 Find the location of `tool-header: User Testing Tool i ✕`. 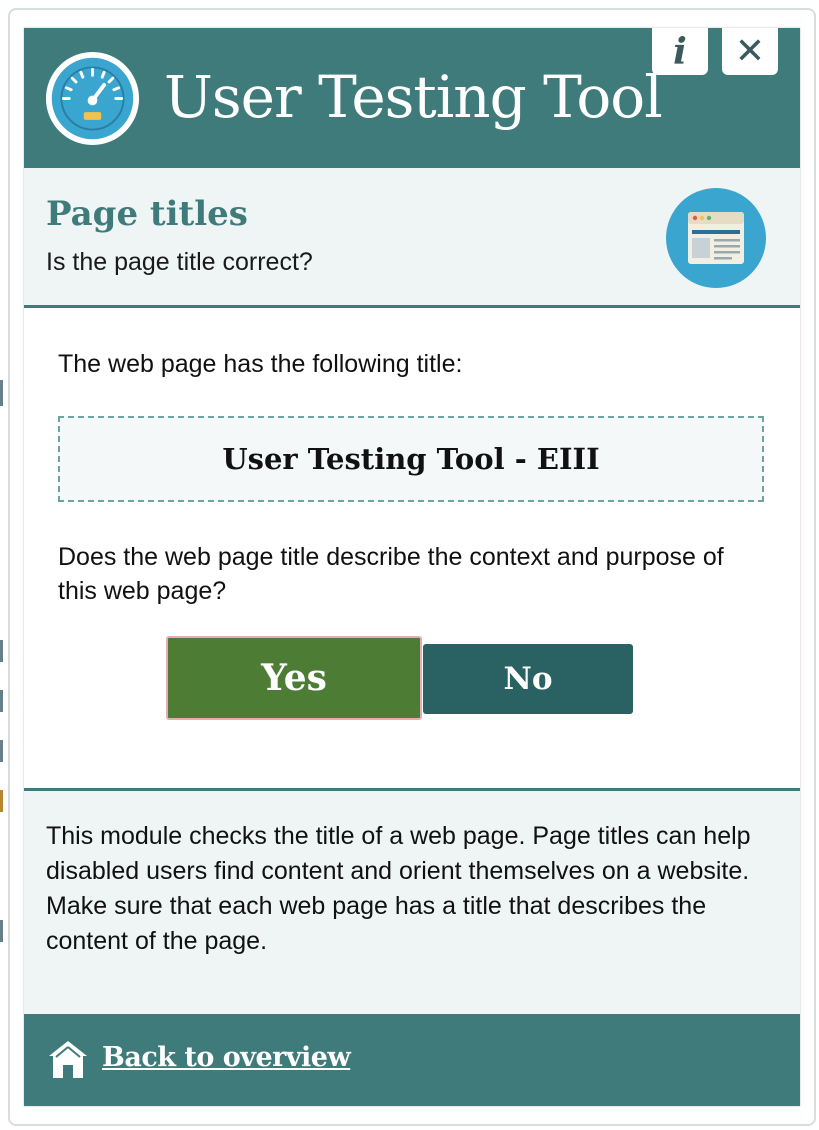

tool-header: User Testing Tool i ✕ is located at coordinates (412, 98).